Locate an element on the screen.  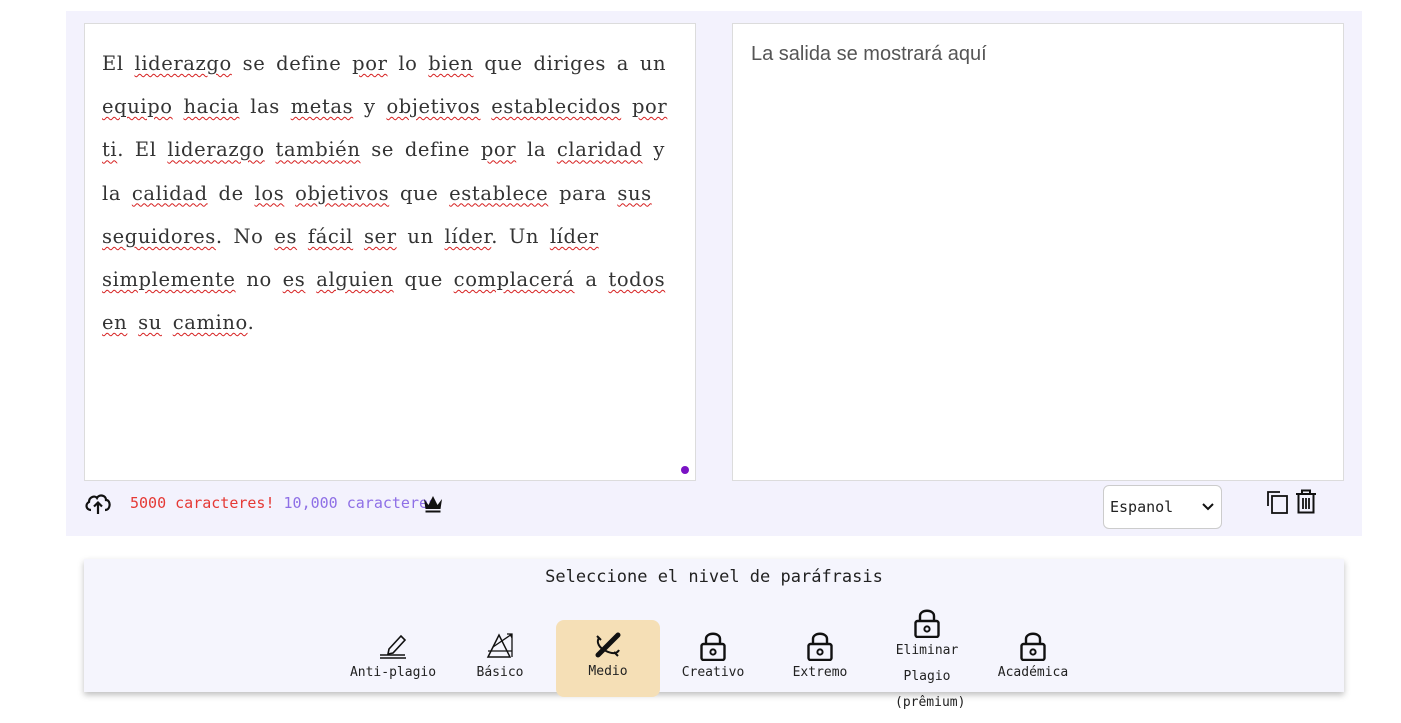
level-creativo: Creativo is located at coordinates (713, 655).